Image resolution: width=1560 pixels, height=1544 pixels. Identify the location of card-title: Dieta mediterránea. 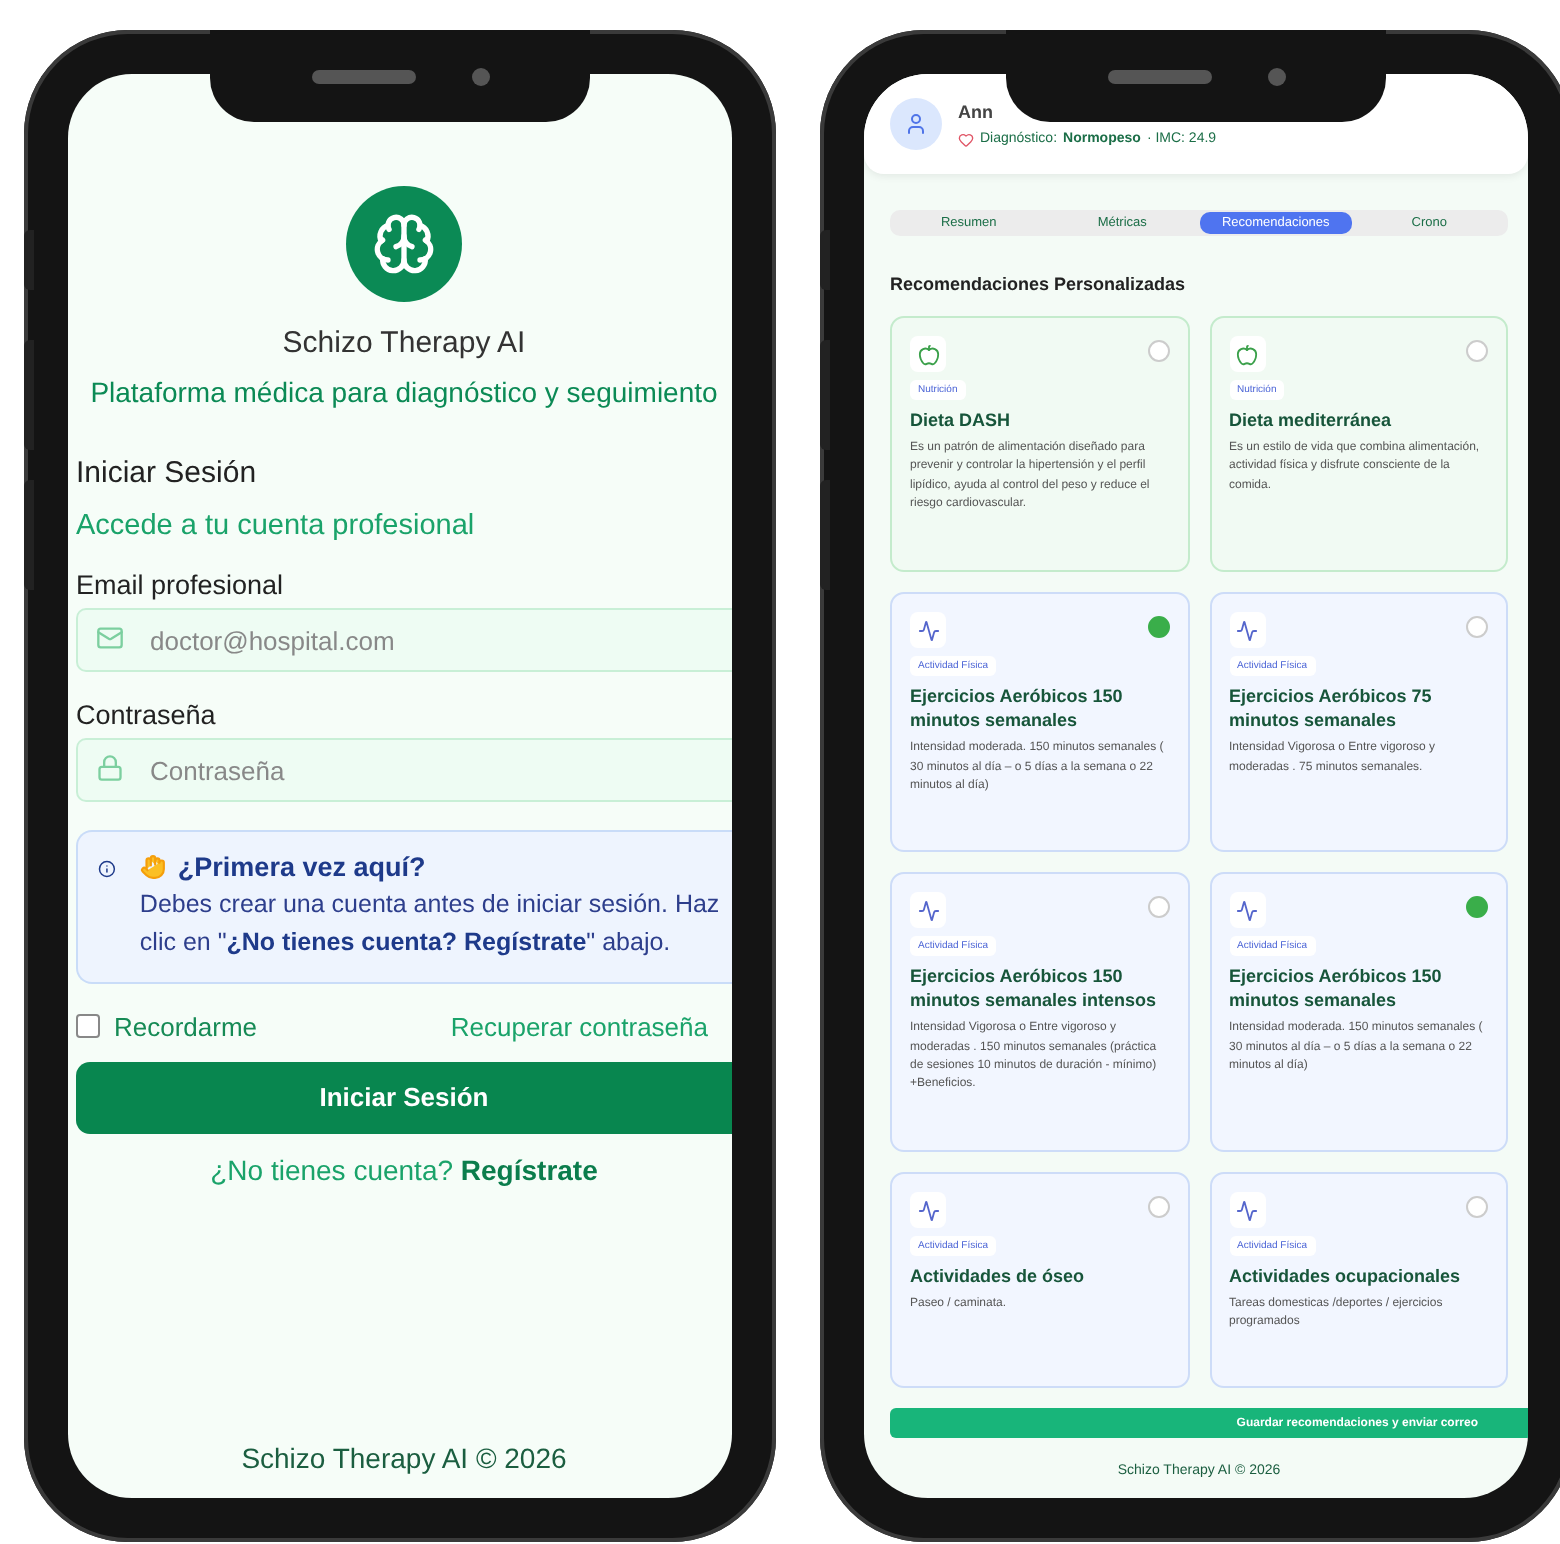
(1311, 420).